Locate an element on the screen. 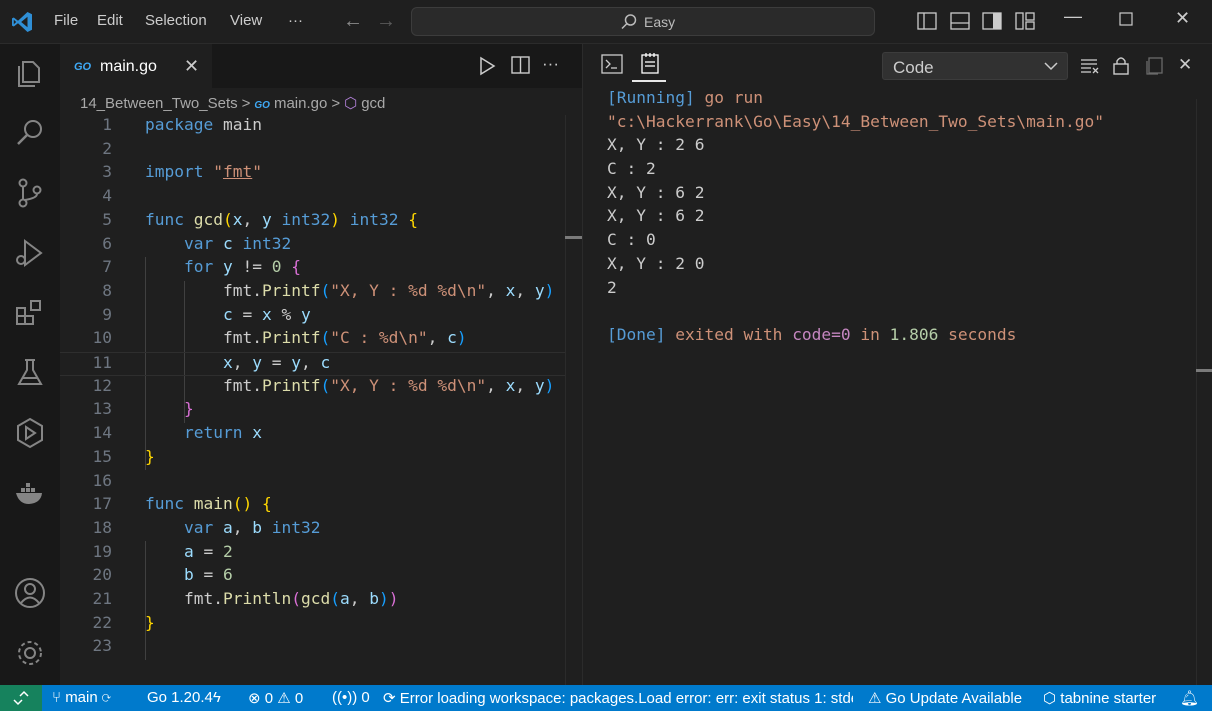 The height and width of the screenshot is (711, 1212). breadcrumb-symbol: gcd is located at coordinates (373, 103).